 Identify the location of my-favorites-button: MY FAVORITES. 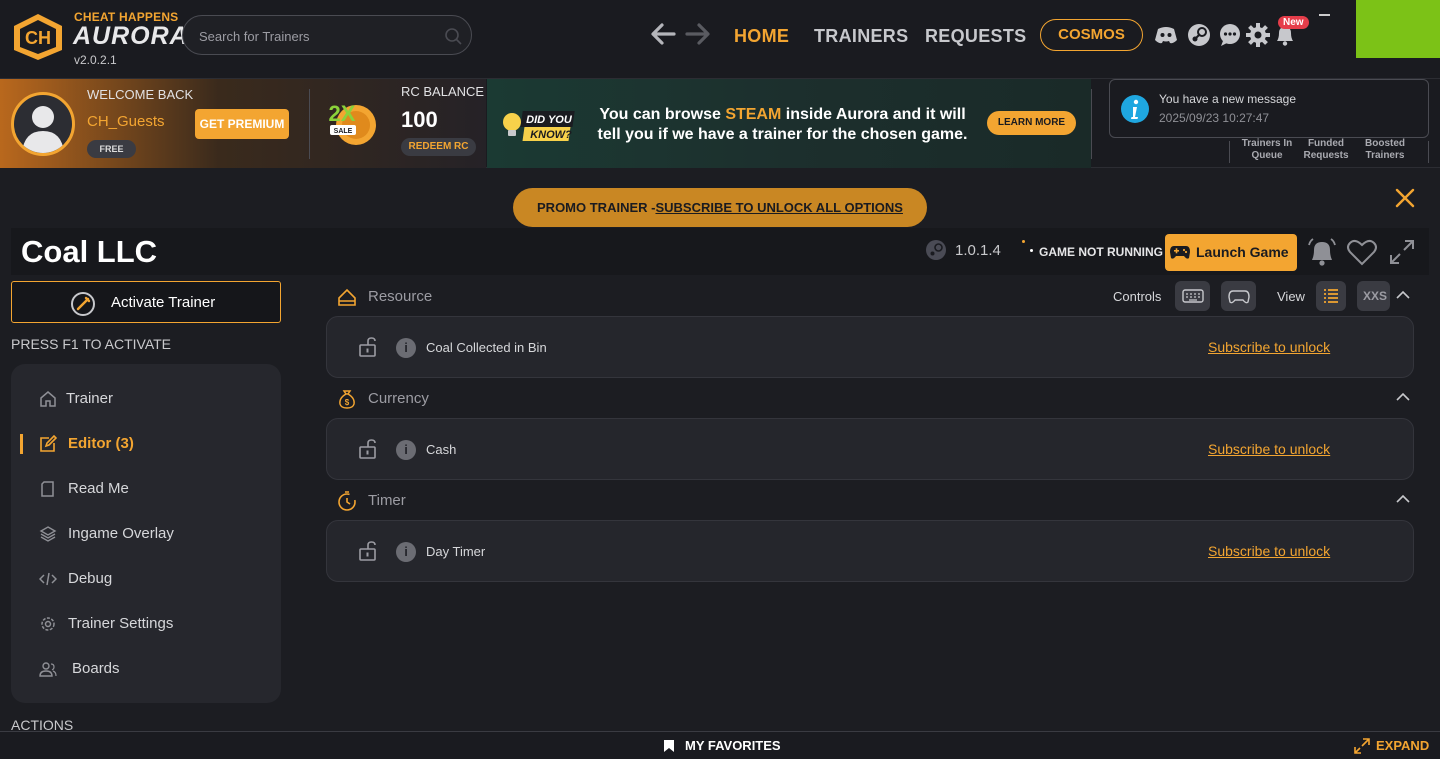
(733, 745).